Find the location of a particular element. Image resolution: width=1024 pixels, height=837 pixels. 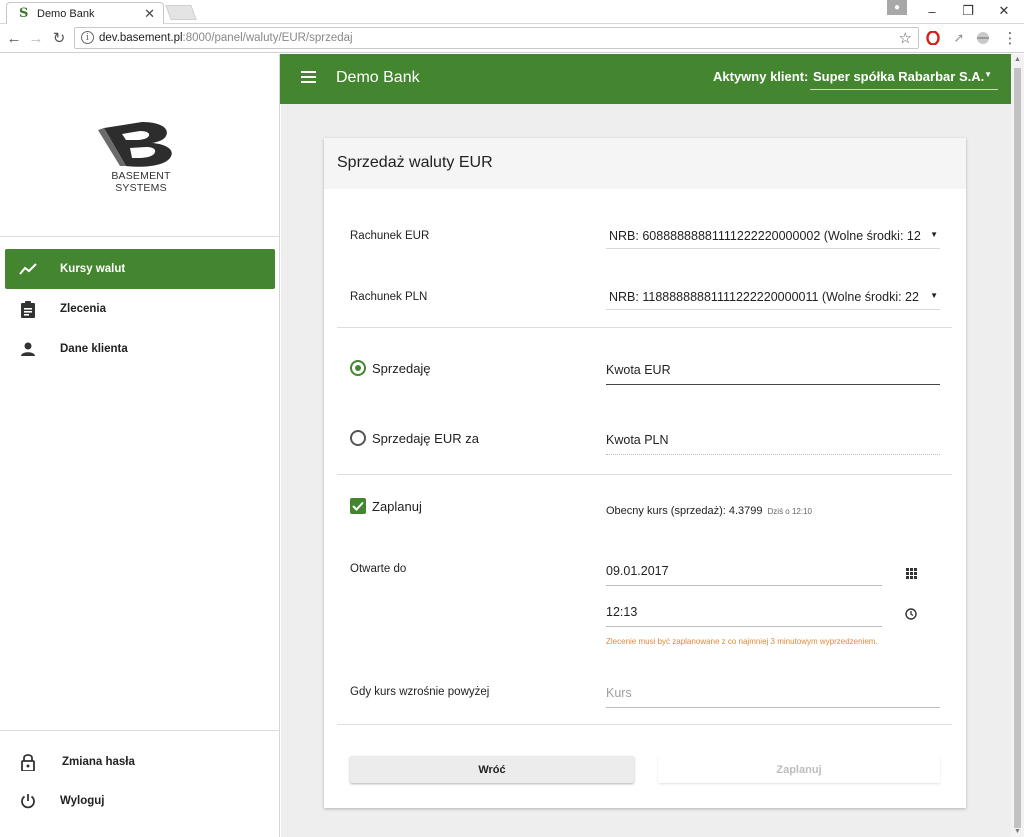

new-tab-button is located at coordinates (181, 12).